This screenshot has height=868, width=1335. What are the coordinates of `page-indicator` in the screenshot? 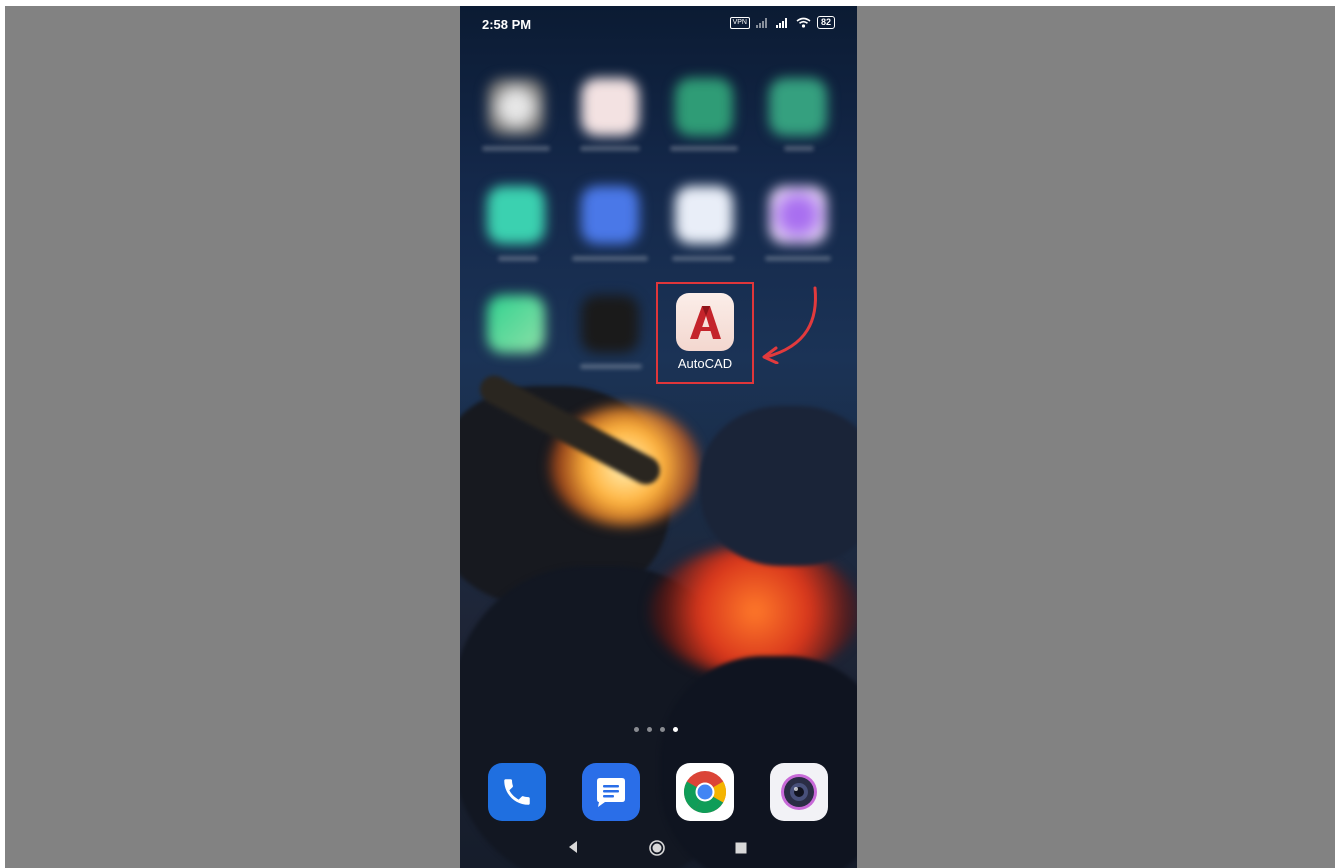 It's located at (656, 729).